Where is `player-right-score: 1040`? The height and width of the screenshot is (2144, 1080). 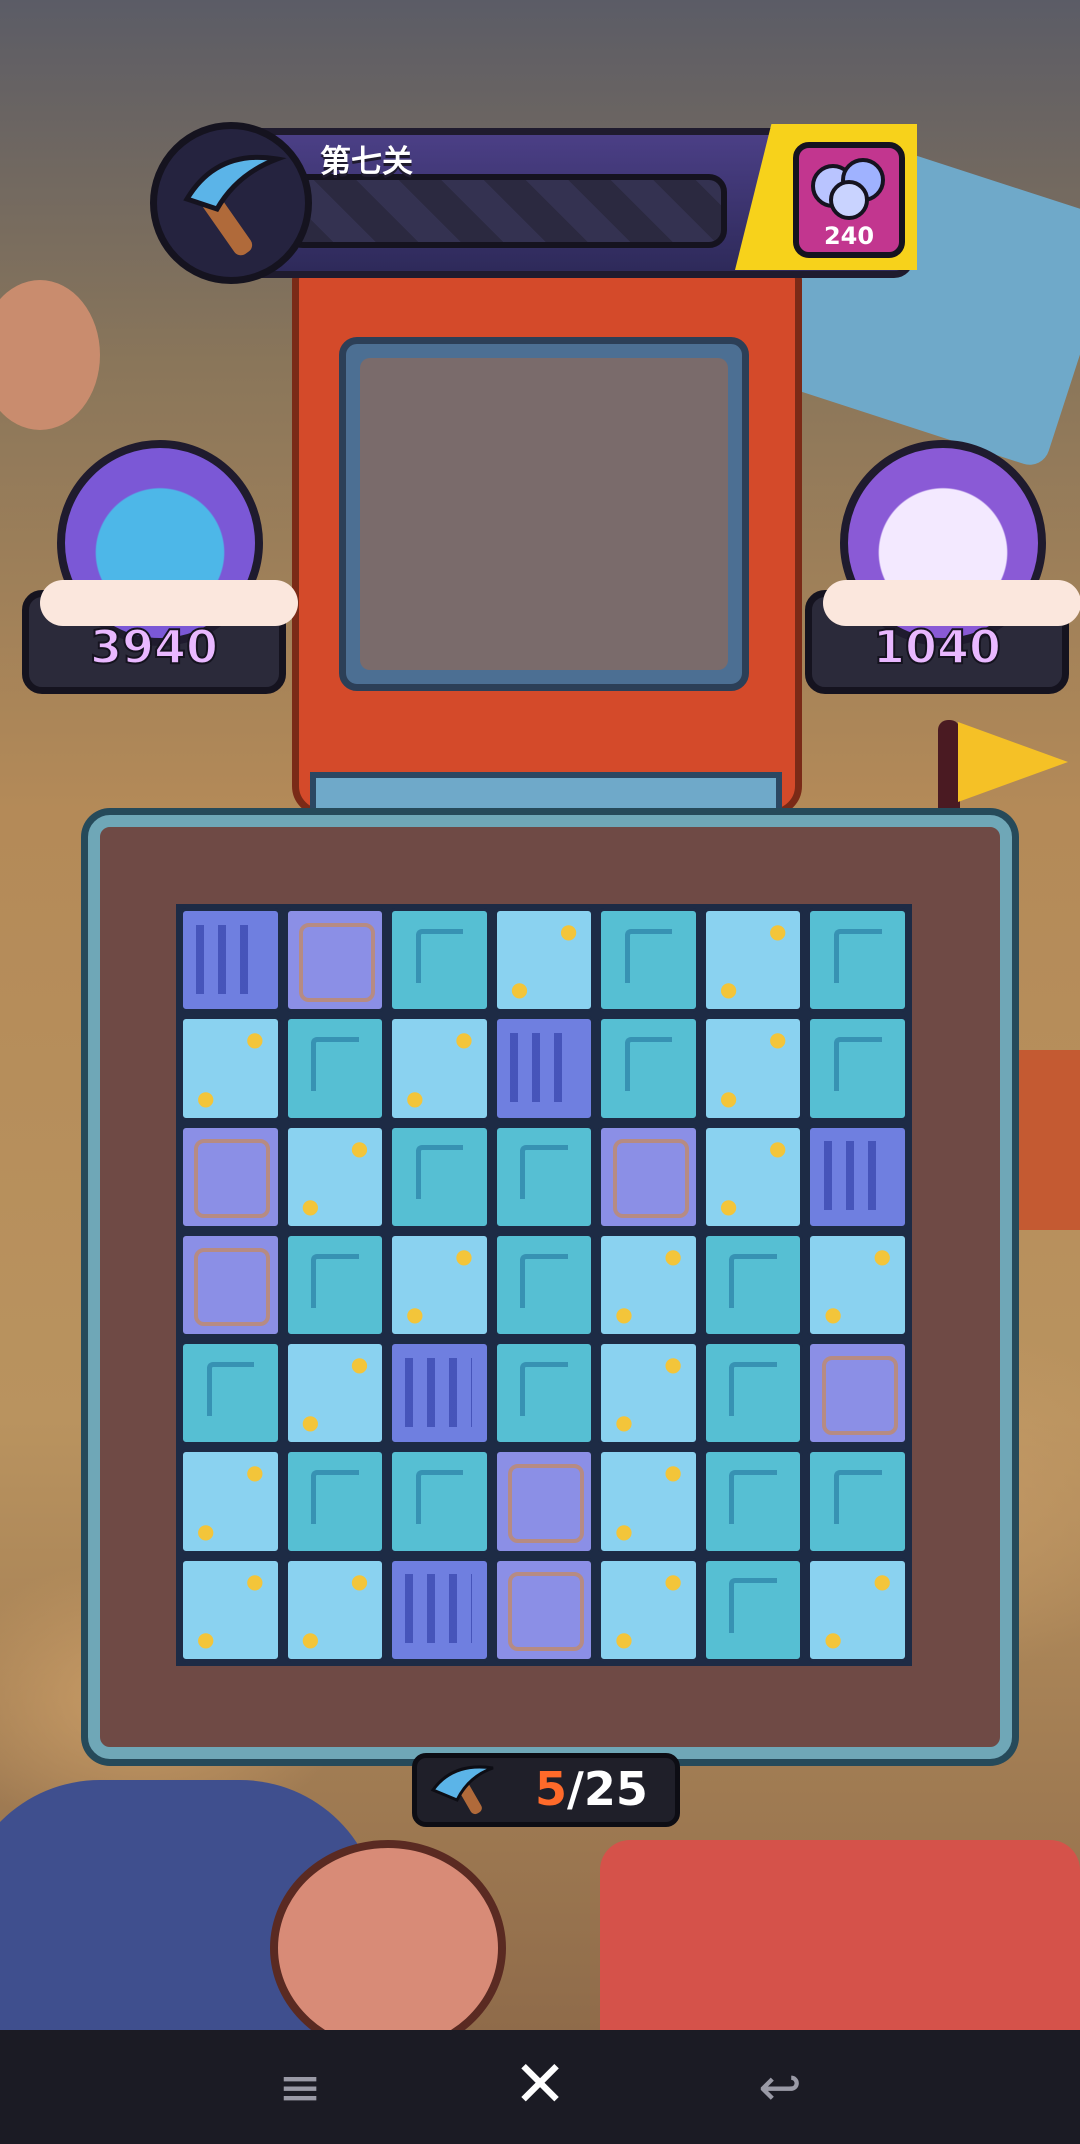
player-right-score: 1040 is located at coordinates (937, 647).